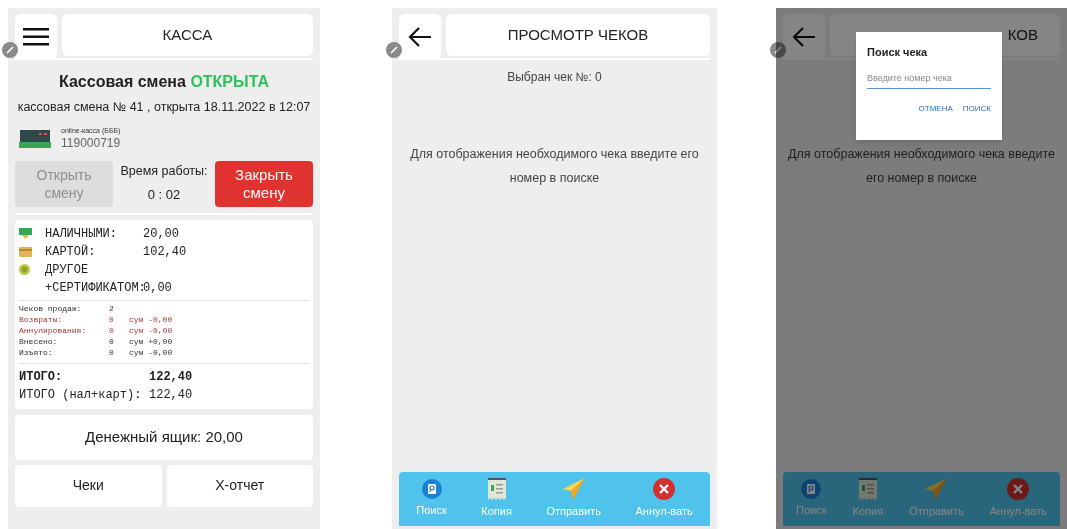 The height and width of the screenshot is (529, 1067). I want to click on menu-icon, so click(36, 37).